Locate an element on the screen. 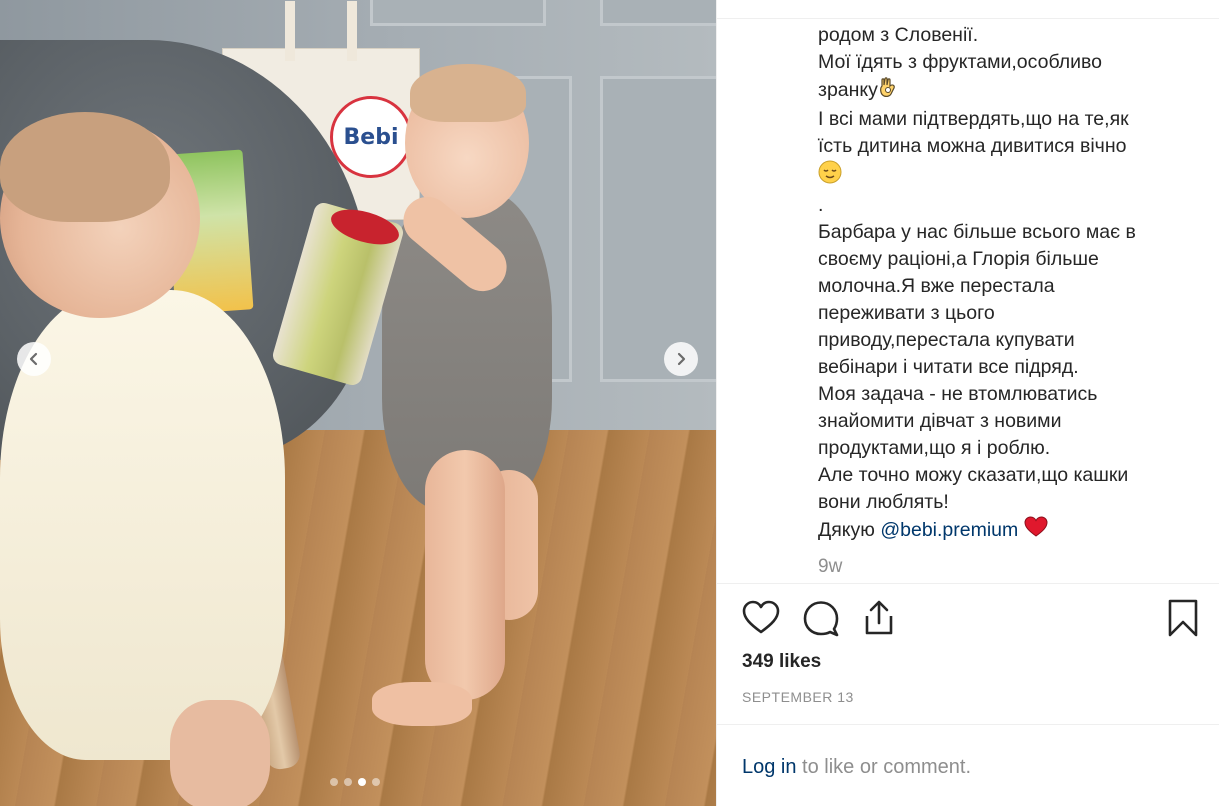 The height and width of the screenshot is (806, 1219). caption-line: знайомити дівчат з новими is located at coordinates (940, 421).